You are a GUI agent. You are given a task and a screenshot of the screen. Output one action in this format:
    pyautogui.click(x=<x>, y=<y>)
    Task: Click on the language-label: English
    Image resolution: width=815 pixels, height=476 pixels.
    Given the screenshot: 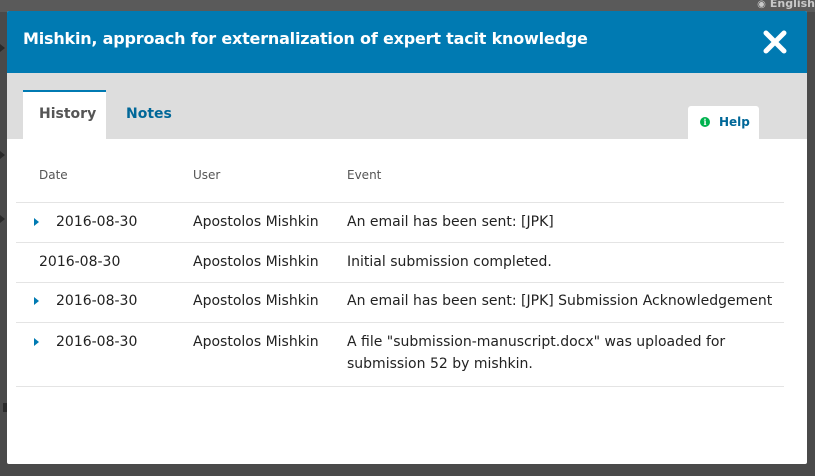 What is the action you would take?
    pyautogui.click(x=792, y=5)
    